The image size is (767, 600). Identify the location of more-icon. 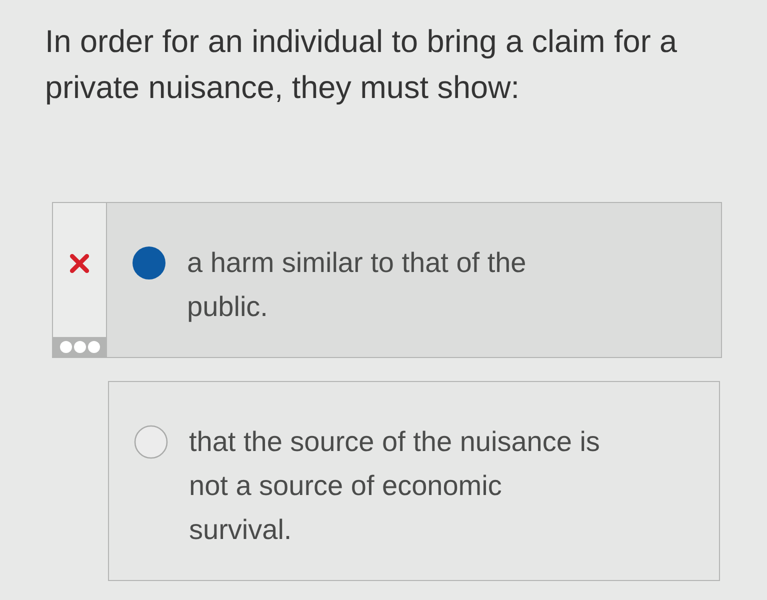
(79, 347).